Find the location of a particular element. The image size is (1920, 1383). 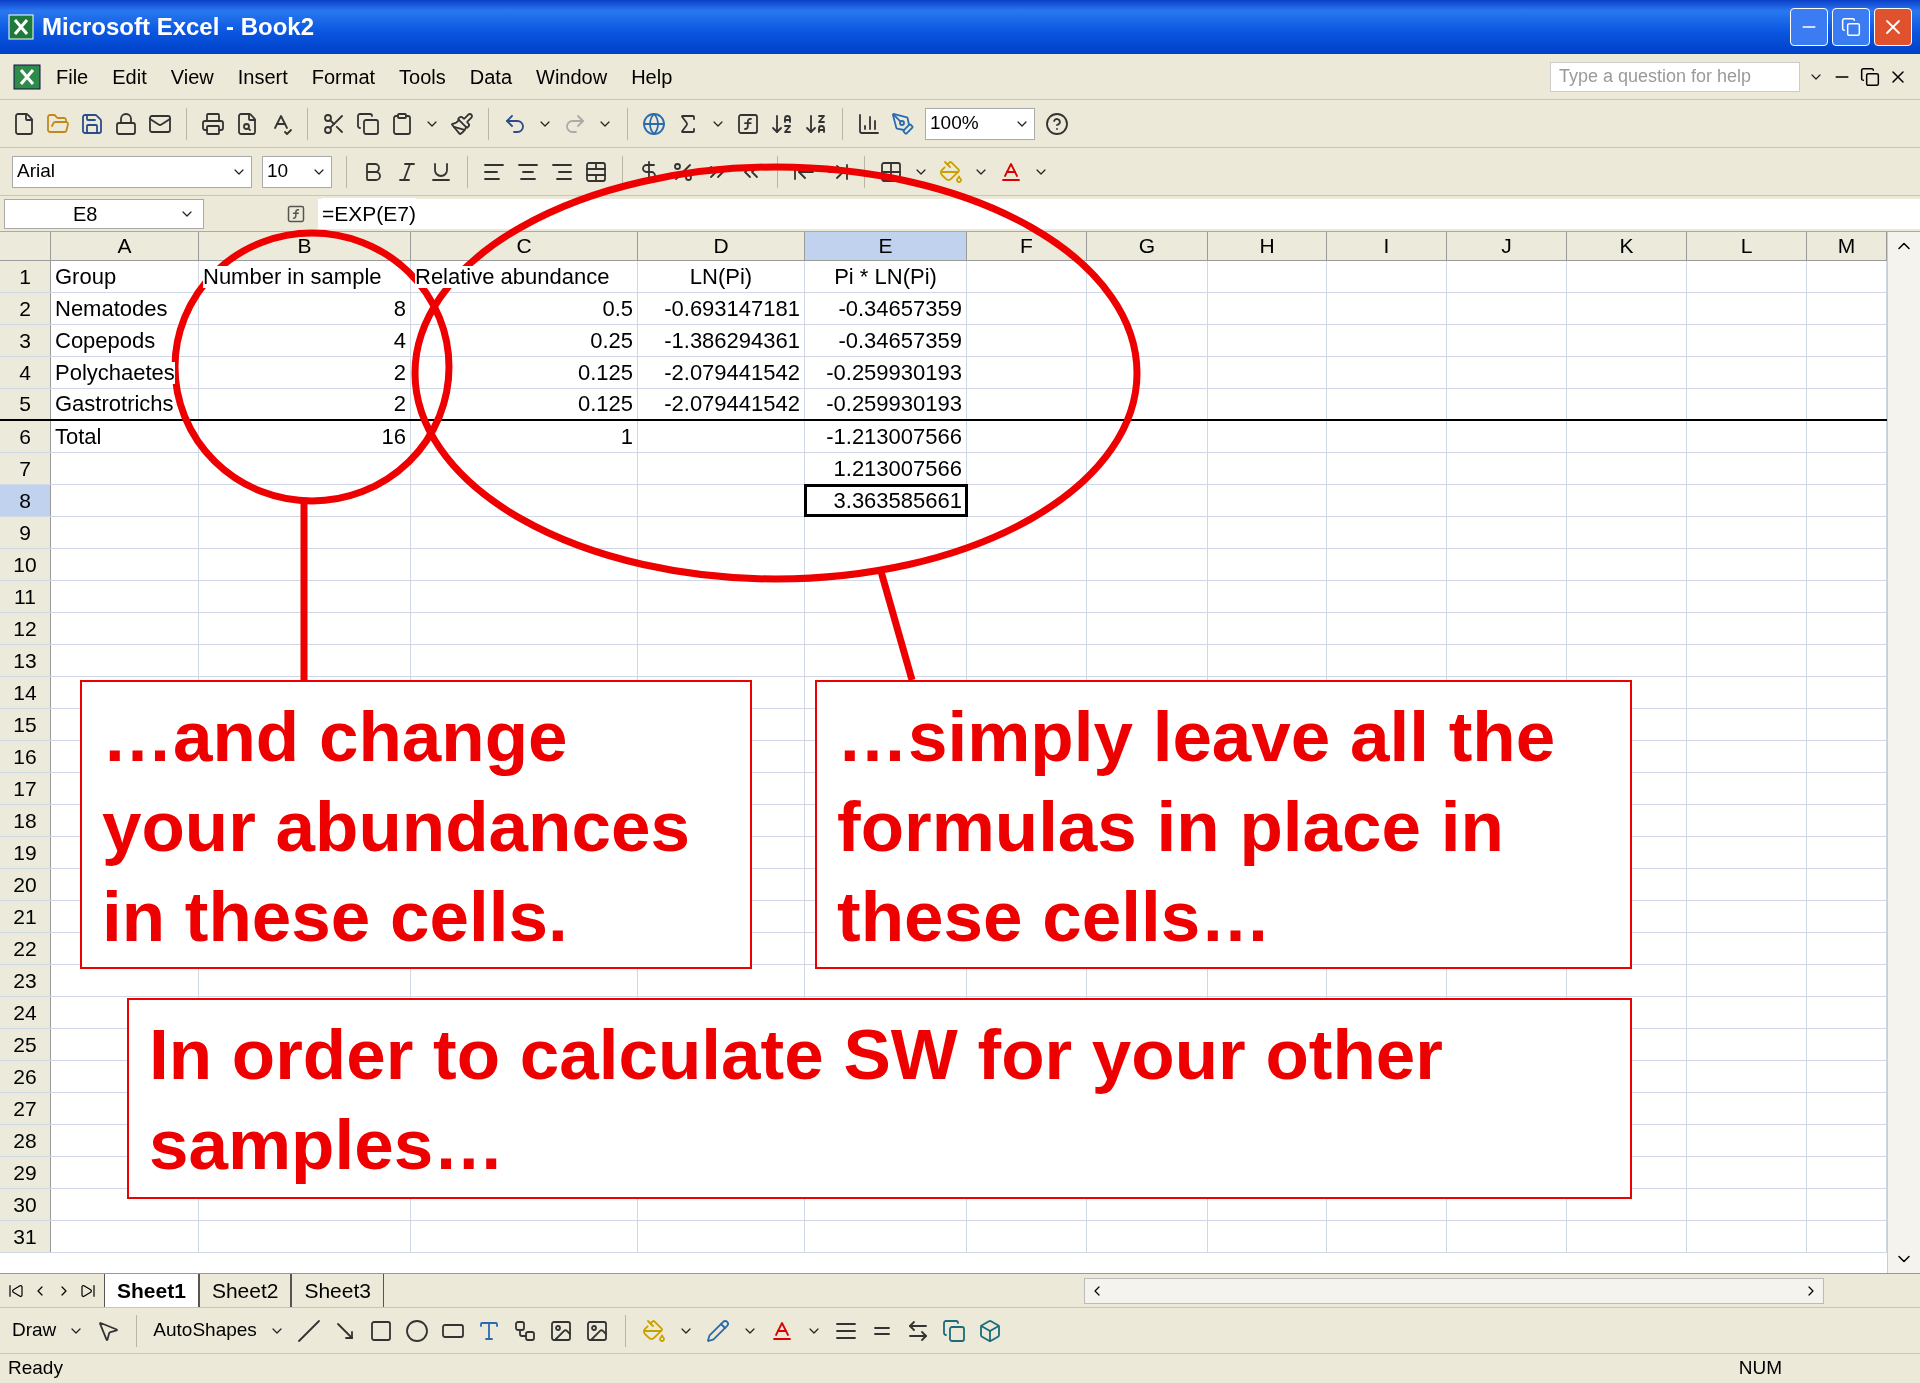

sheet-tab: Sheet2 is located at coordinates (245, 1290).